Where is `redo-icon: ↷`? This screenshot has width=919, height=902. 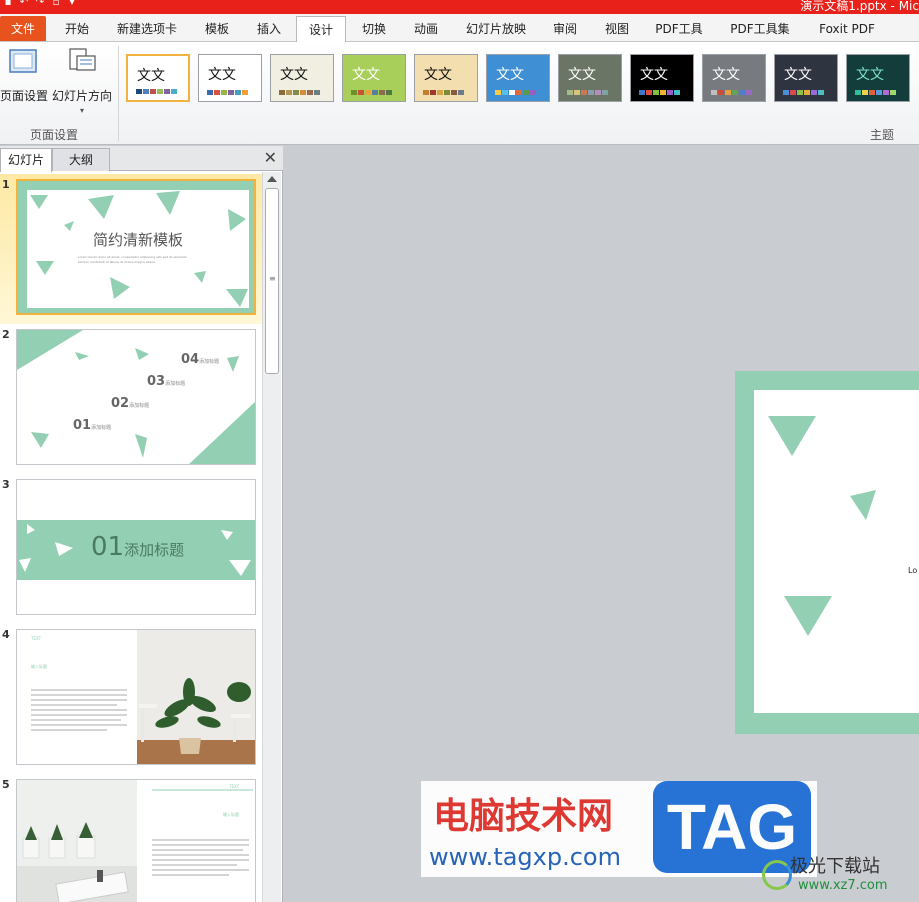 redo-icon: ↷ is located at coordinates (40, 4).